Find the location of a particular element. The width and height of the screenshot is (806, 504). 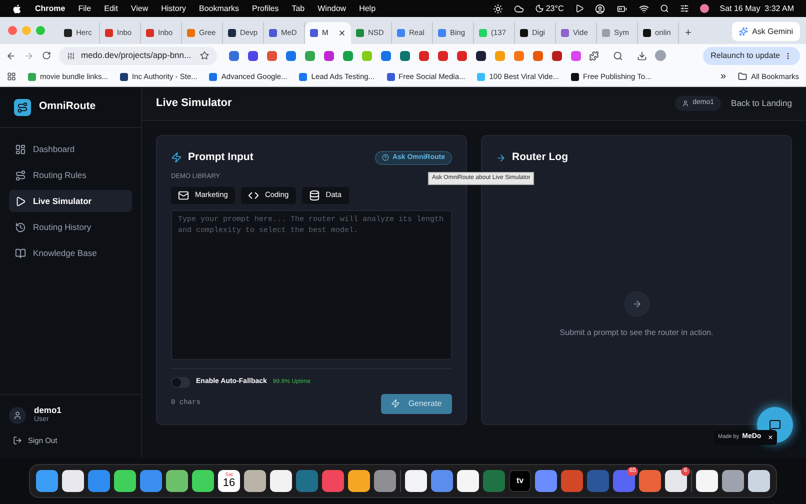

close-badge-button: × is located at coordinates (770, 438).